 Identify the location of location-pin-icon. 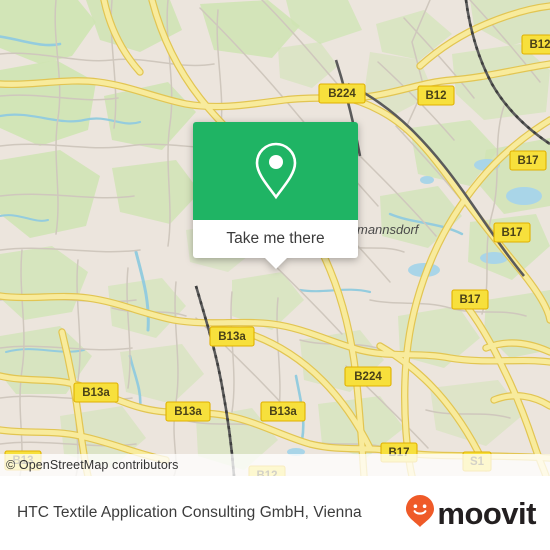
(276, 171).